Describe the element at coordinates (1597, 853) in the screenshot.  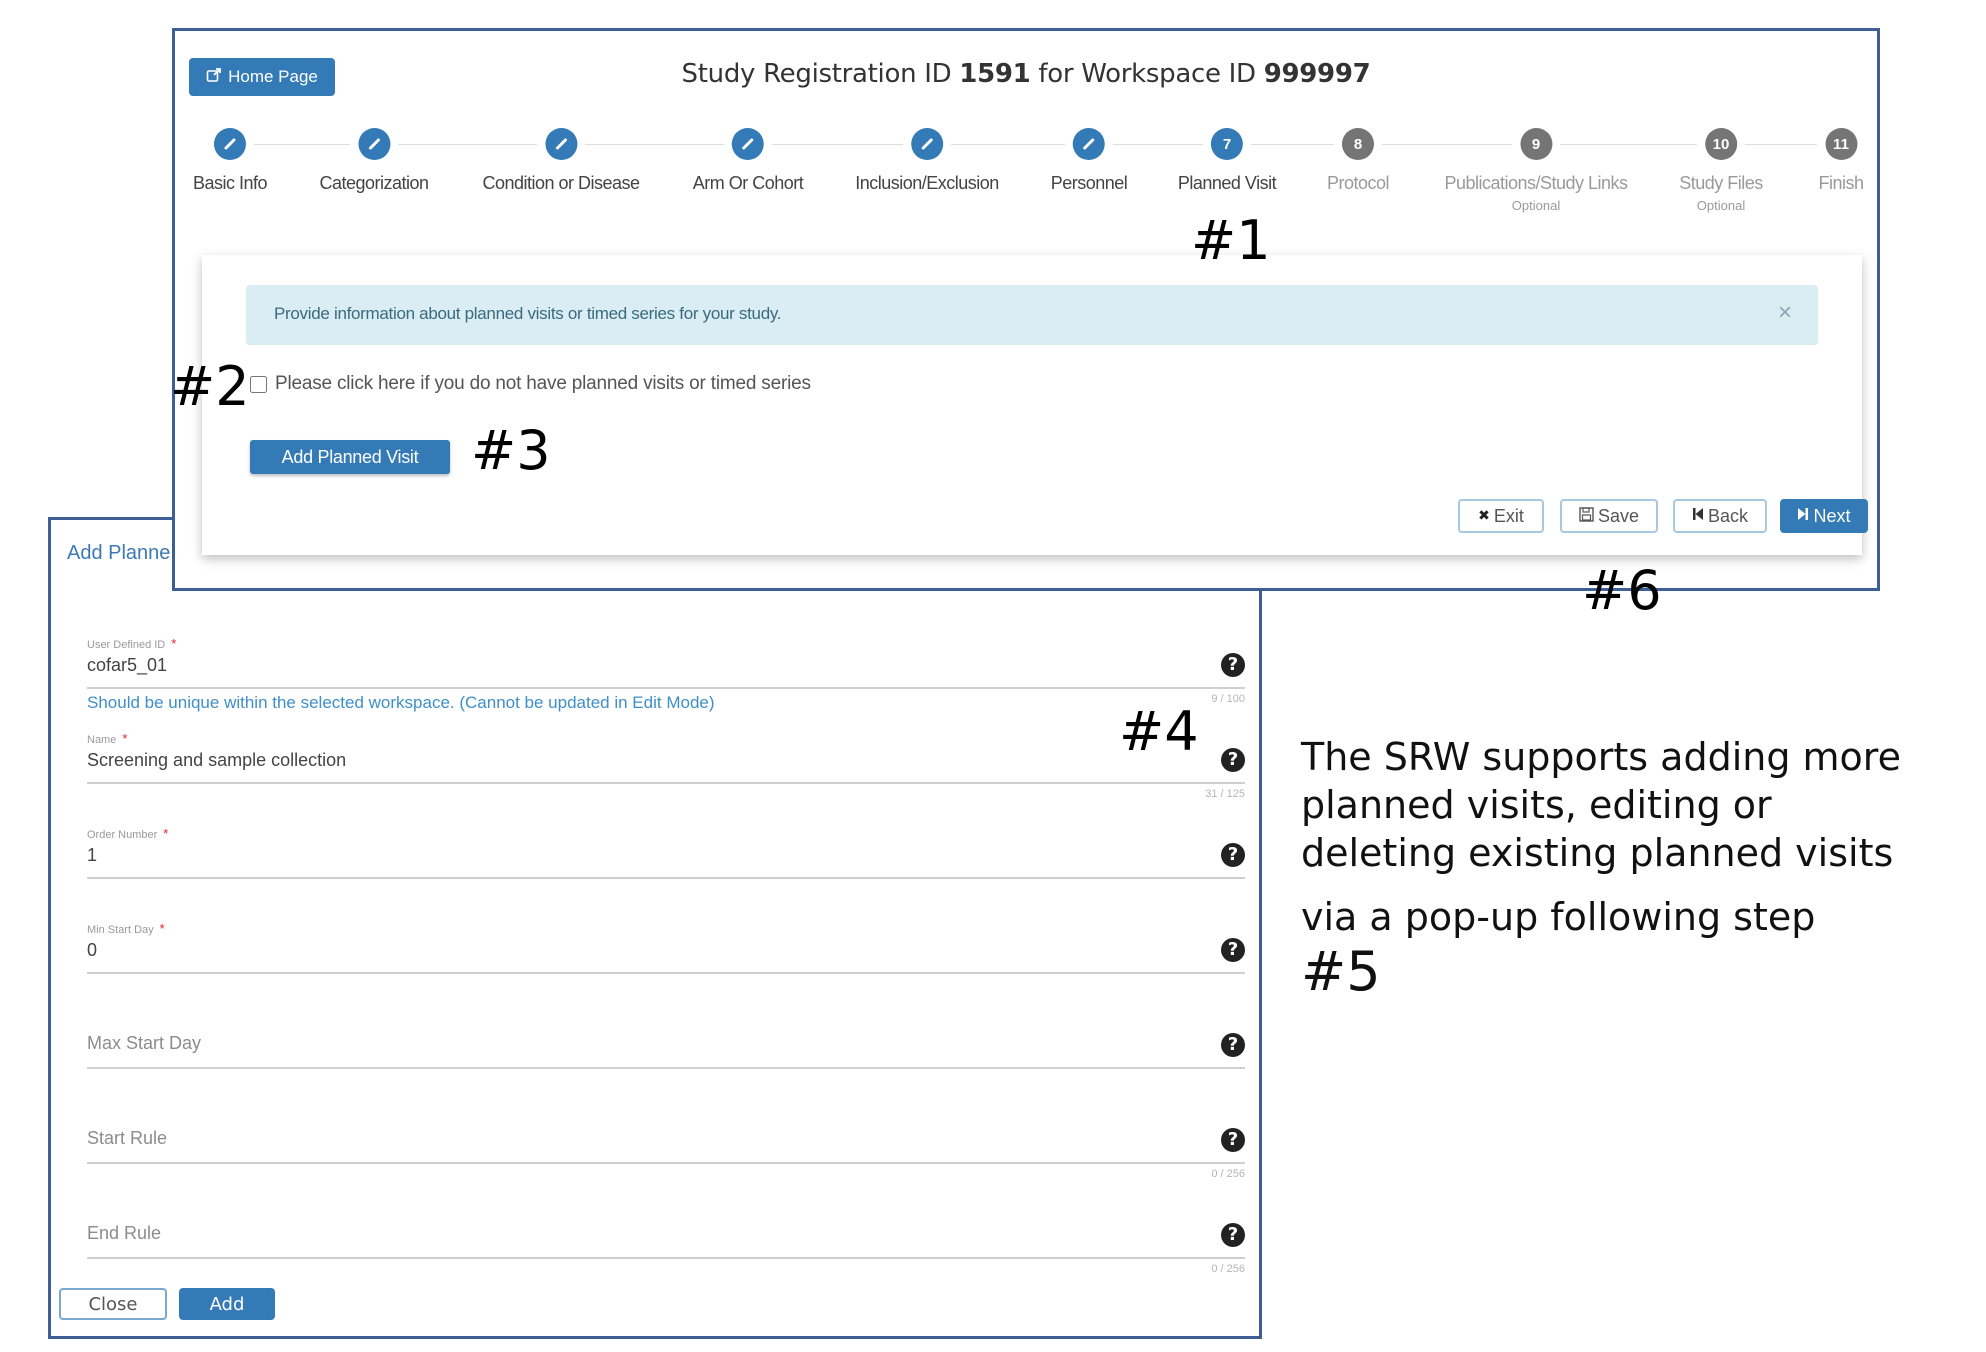
I see `note-line: deleting existing planned visits` at that location.